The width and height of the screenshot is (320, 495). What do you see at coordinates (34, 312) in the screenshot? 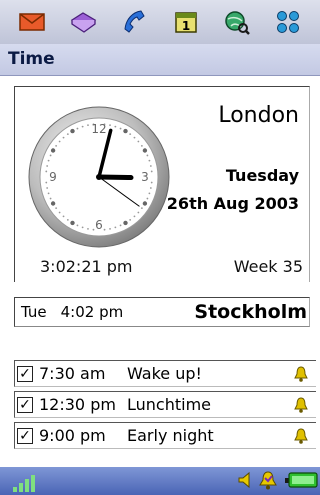
I see `world-day: Tue` at bounding box center [34, 312].